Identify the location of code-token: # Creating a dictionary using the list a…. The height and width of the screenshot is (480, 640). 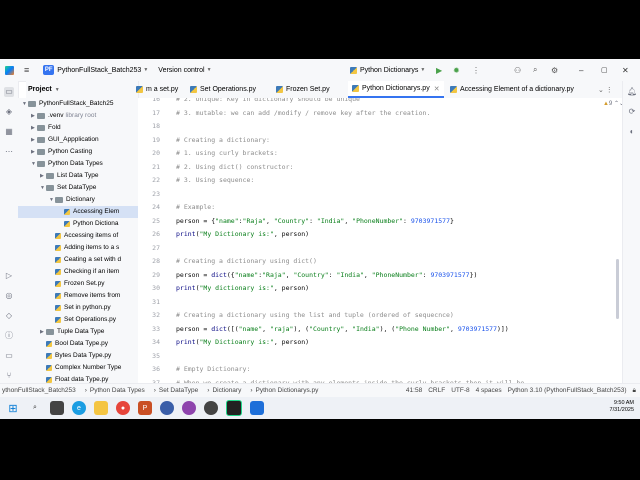
(315, 315).